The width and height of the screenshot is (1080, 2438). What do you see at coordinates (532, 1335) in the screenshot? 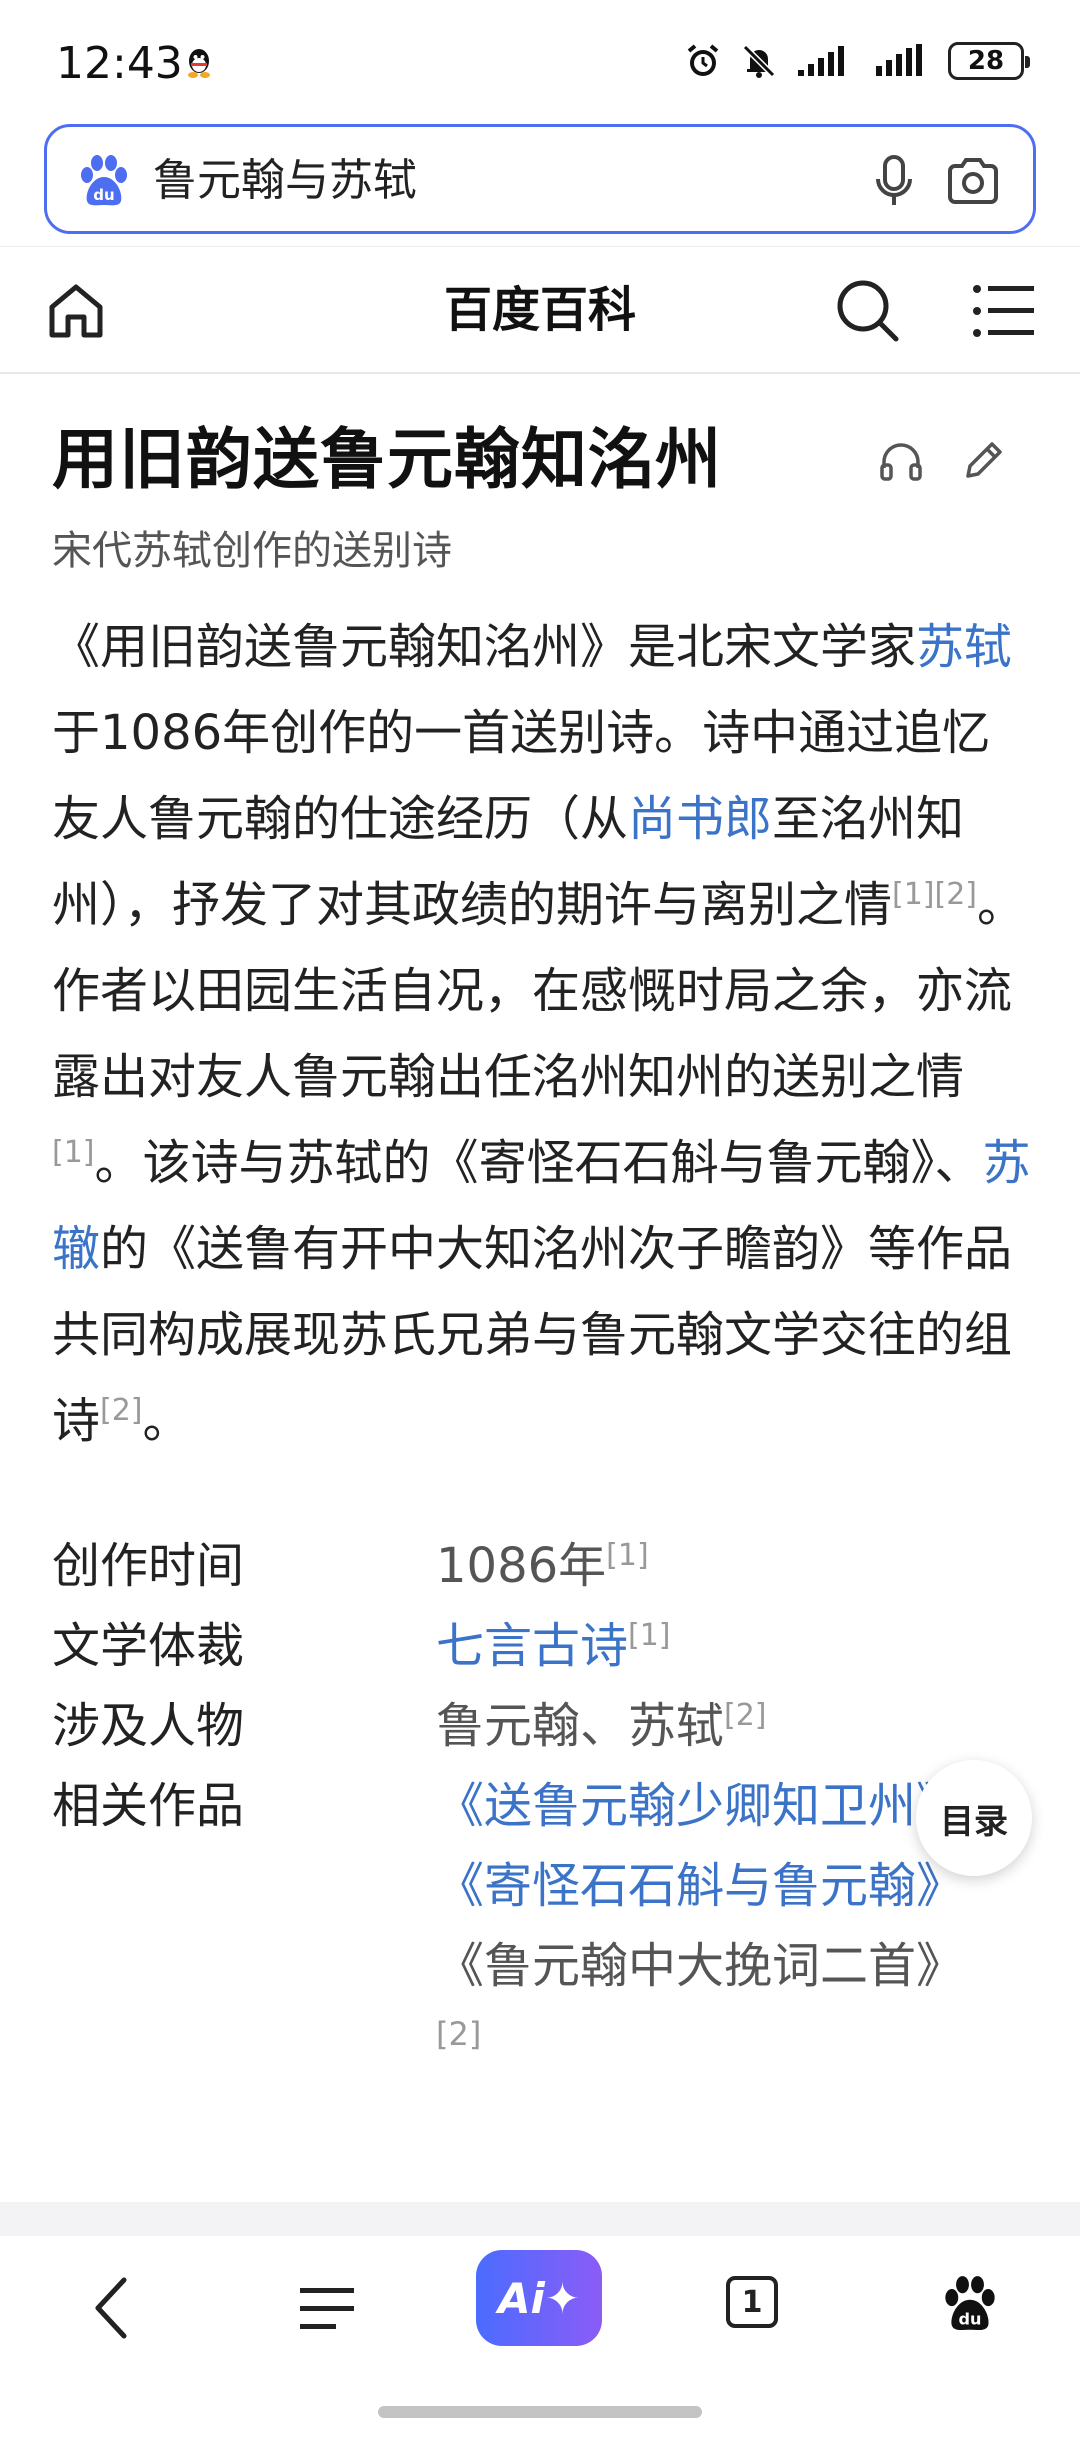
I see `summary-text: 的《送鲁有开中大知洺州次子瞻韵》等作品共同构成展现苏氏兄弟与鲁元翰文学交往的组诗` at bounding box center [532, 1335].